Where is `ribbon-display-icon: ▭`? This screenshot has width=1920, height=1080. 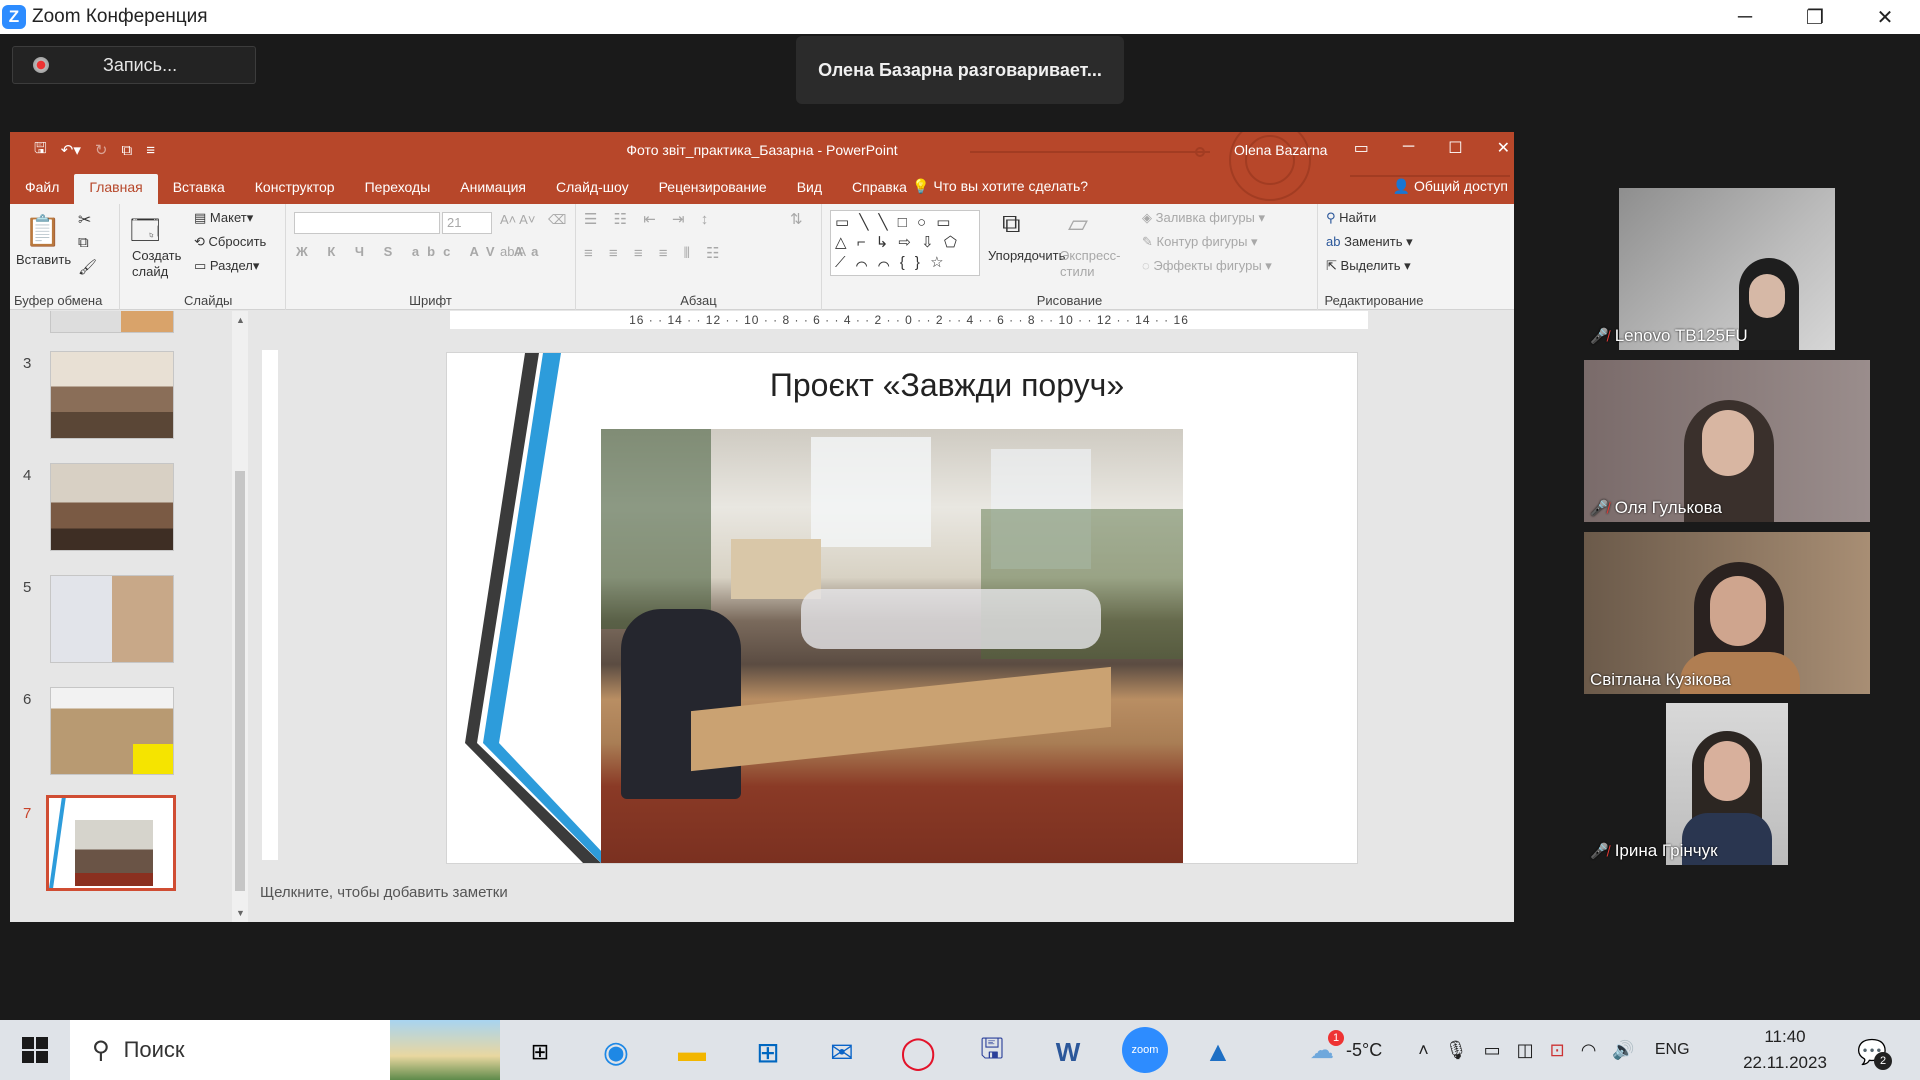
ribbon-display-icon: ▭ is located at coordinates (1361, 148).